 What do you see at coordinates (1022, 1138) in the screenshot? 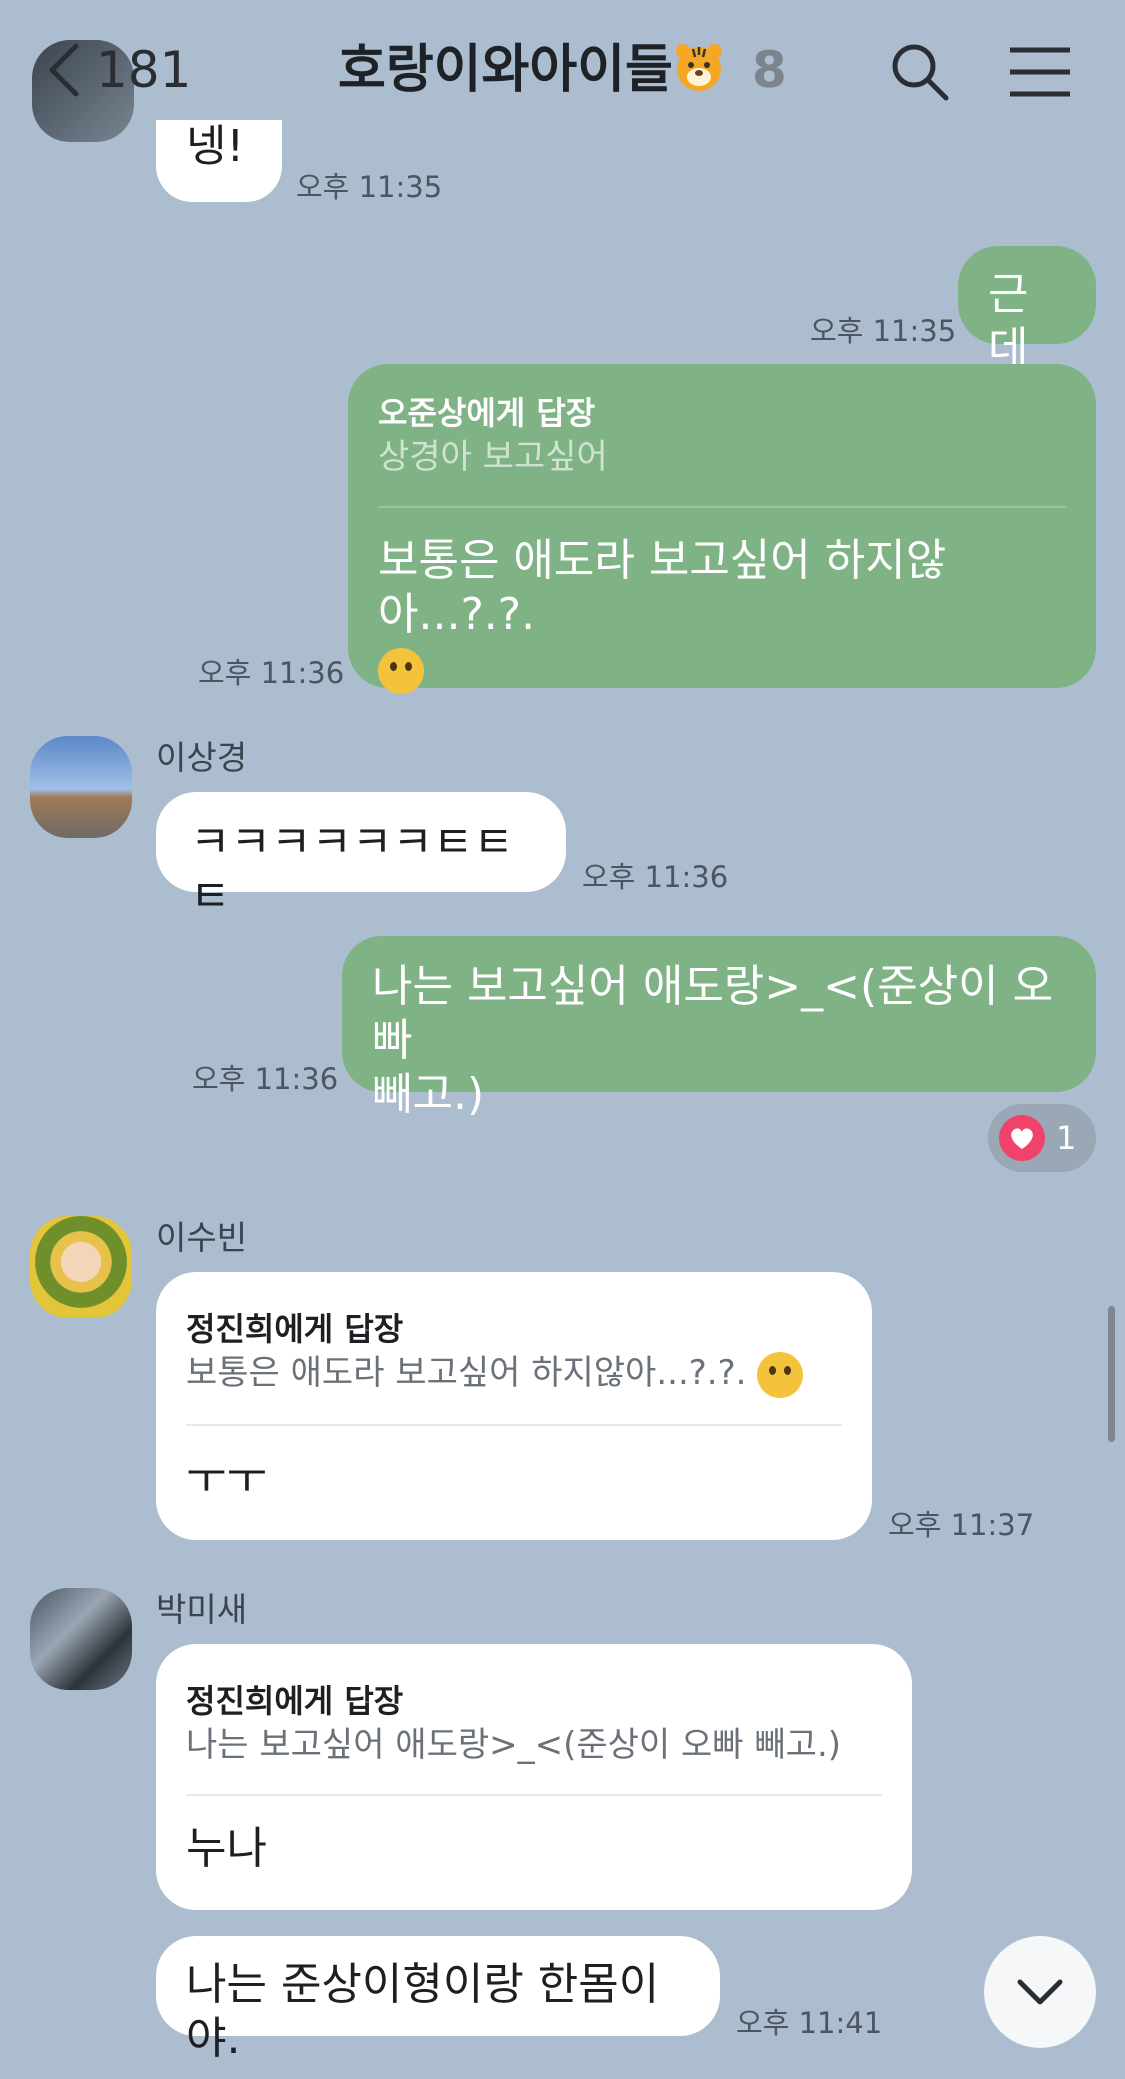
I see `heart-icon` at bounding box center [1022, 1138].